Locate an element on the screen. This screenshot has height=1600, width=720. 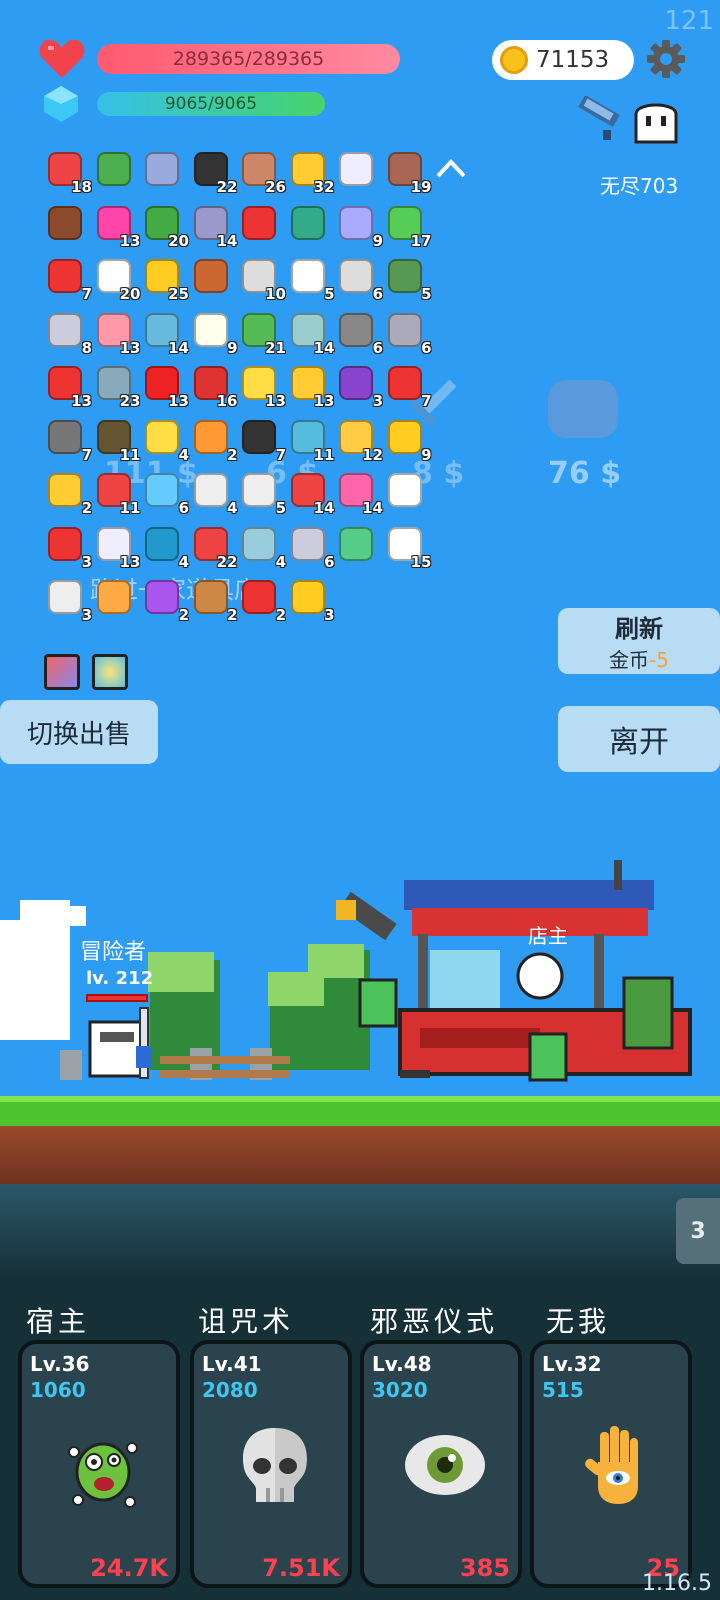
inventory-slot: 8 is located at coordinates (68, 333).